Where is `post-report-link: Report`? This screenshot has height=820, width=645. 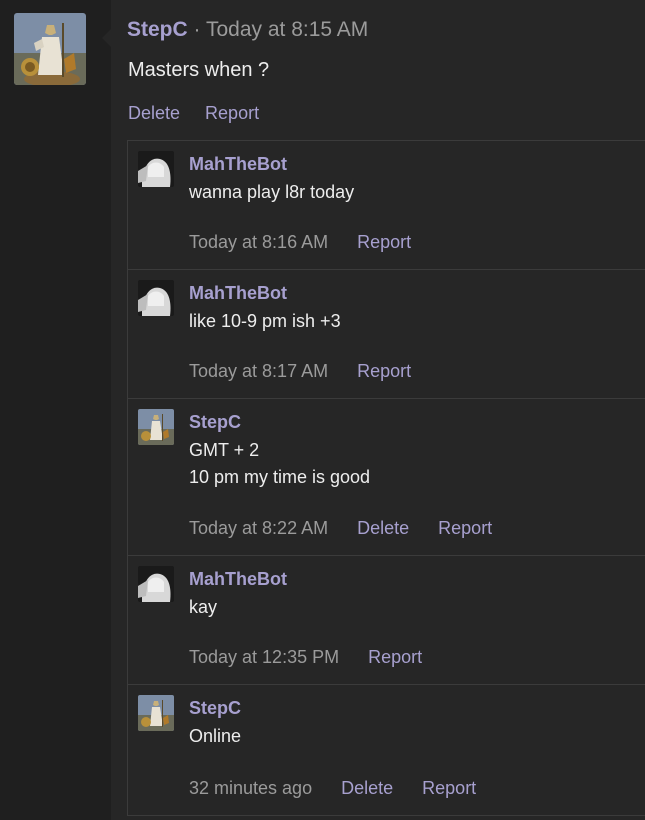
post-report-link: Report is located at coordinates (232, 113).